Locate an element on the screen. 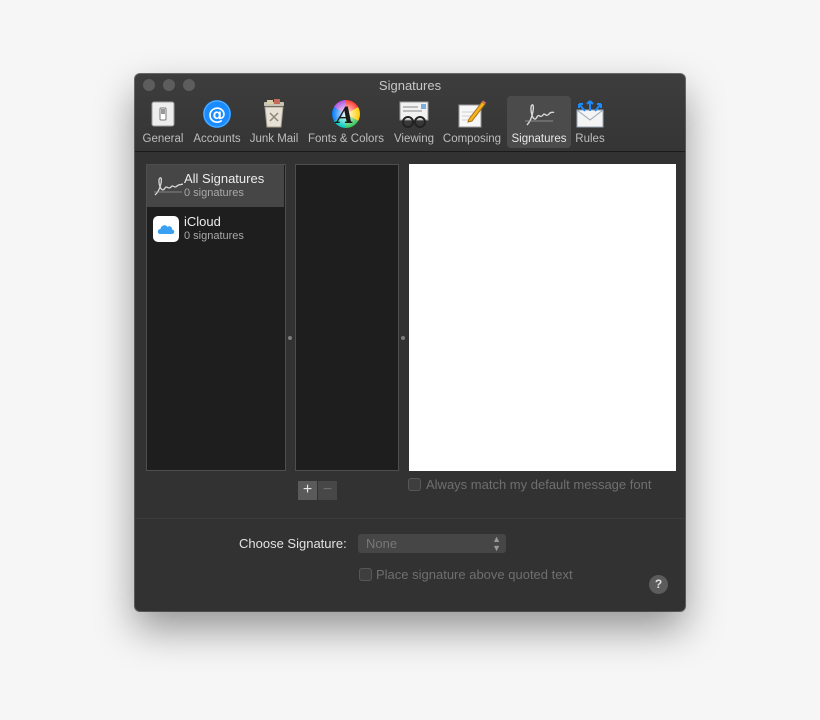  toolbar-label: Composing is located at coordinates (472, 139).